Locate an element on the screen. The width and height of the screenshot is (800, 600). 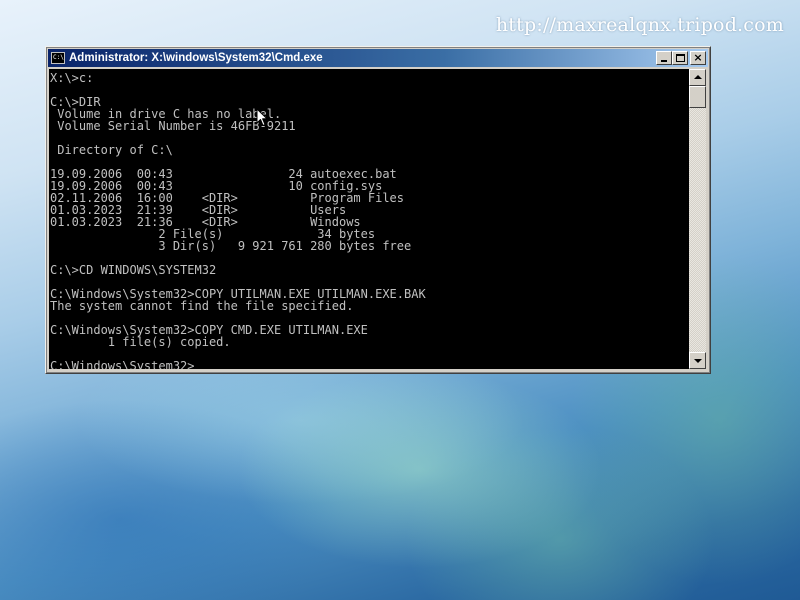
maximize-button is located at coordinates (680, 58).